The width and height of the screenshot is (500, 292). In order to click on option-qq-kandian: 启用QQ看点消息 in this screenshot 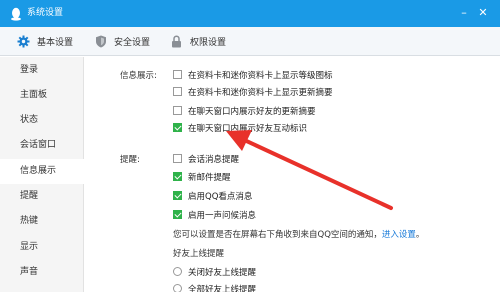, I will do `click(212, 195)`.